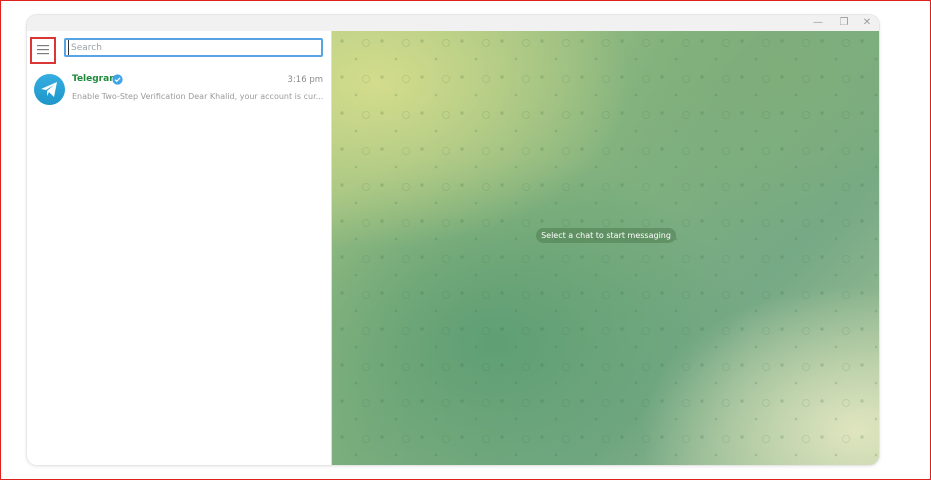 Image resolution: width=931 pixels, height=480 pixels. What do you see at coordinates (844, 23) in the screenshot?
I see `maximize-button: ❐` at bounding box center [844, 23].